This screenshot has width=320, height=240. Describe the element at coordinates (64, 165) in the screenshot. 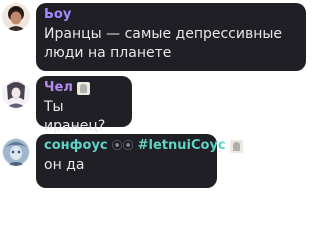

I see `message-text: он да` at that location.